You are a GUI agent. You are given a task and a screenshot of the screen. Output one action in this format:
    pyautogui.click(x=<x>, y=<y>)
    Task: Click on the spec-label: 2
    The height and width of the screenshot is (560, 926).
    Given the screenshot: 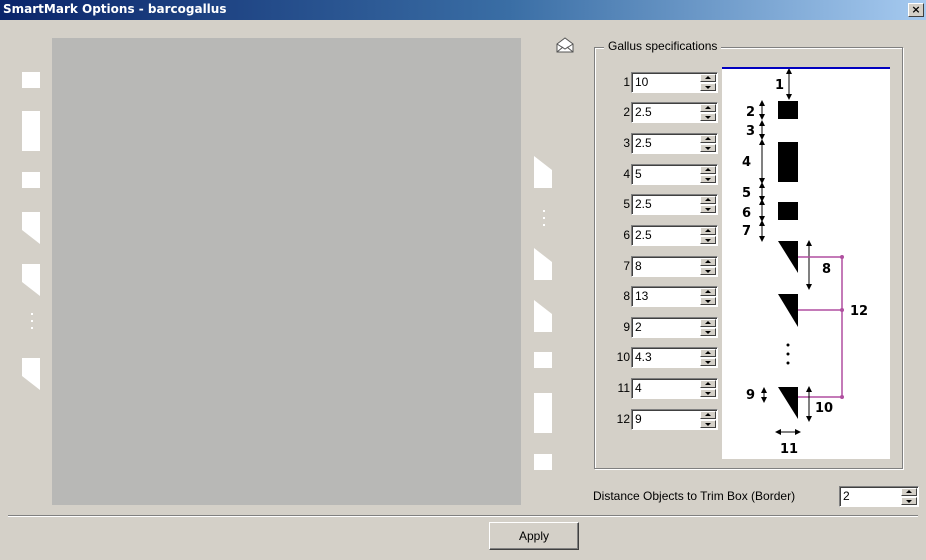 What is the action you would take?
    pyautogui.click(x=626, y=112)
    